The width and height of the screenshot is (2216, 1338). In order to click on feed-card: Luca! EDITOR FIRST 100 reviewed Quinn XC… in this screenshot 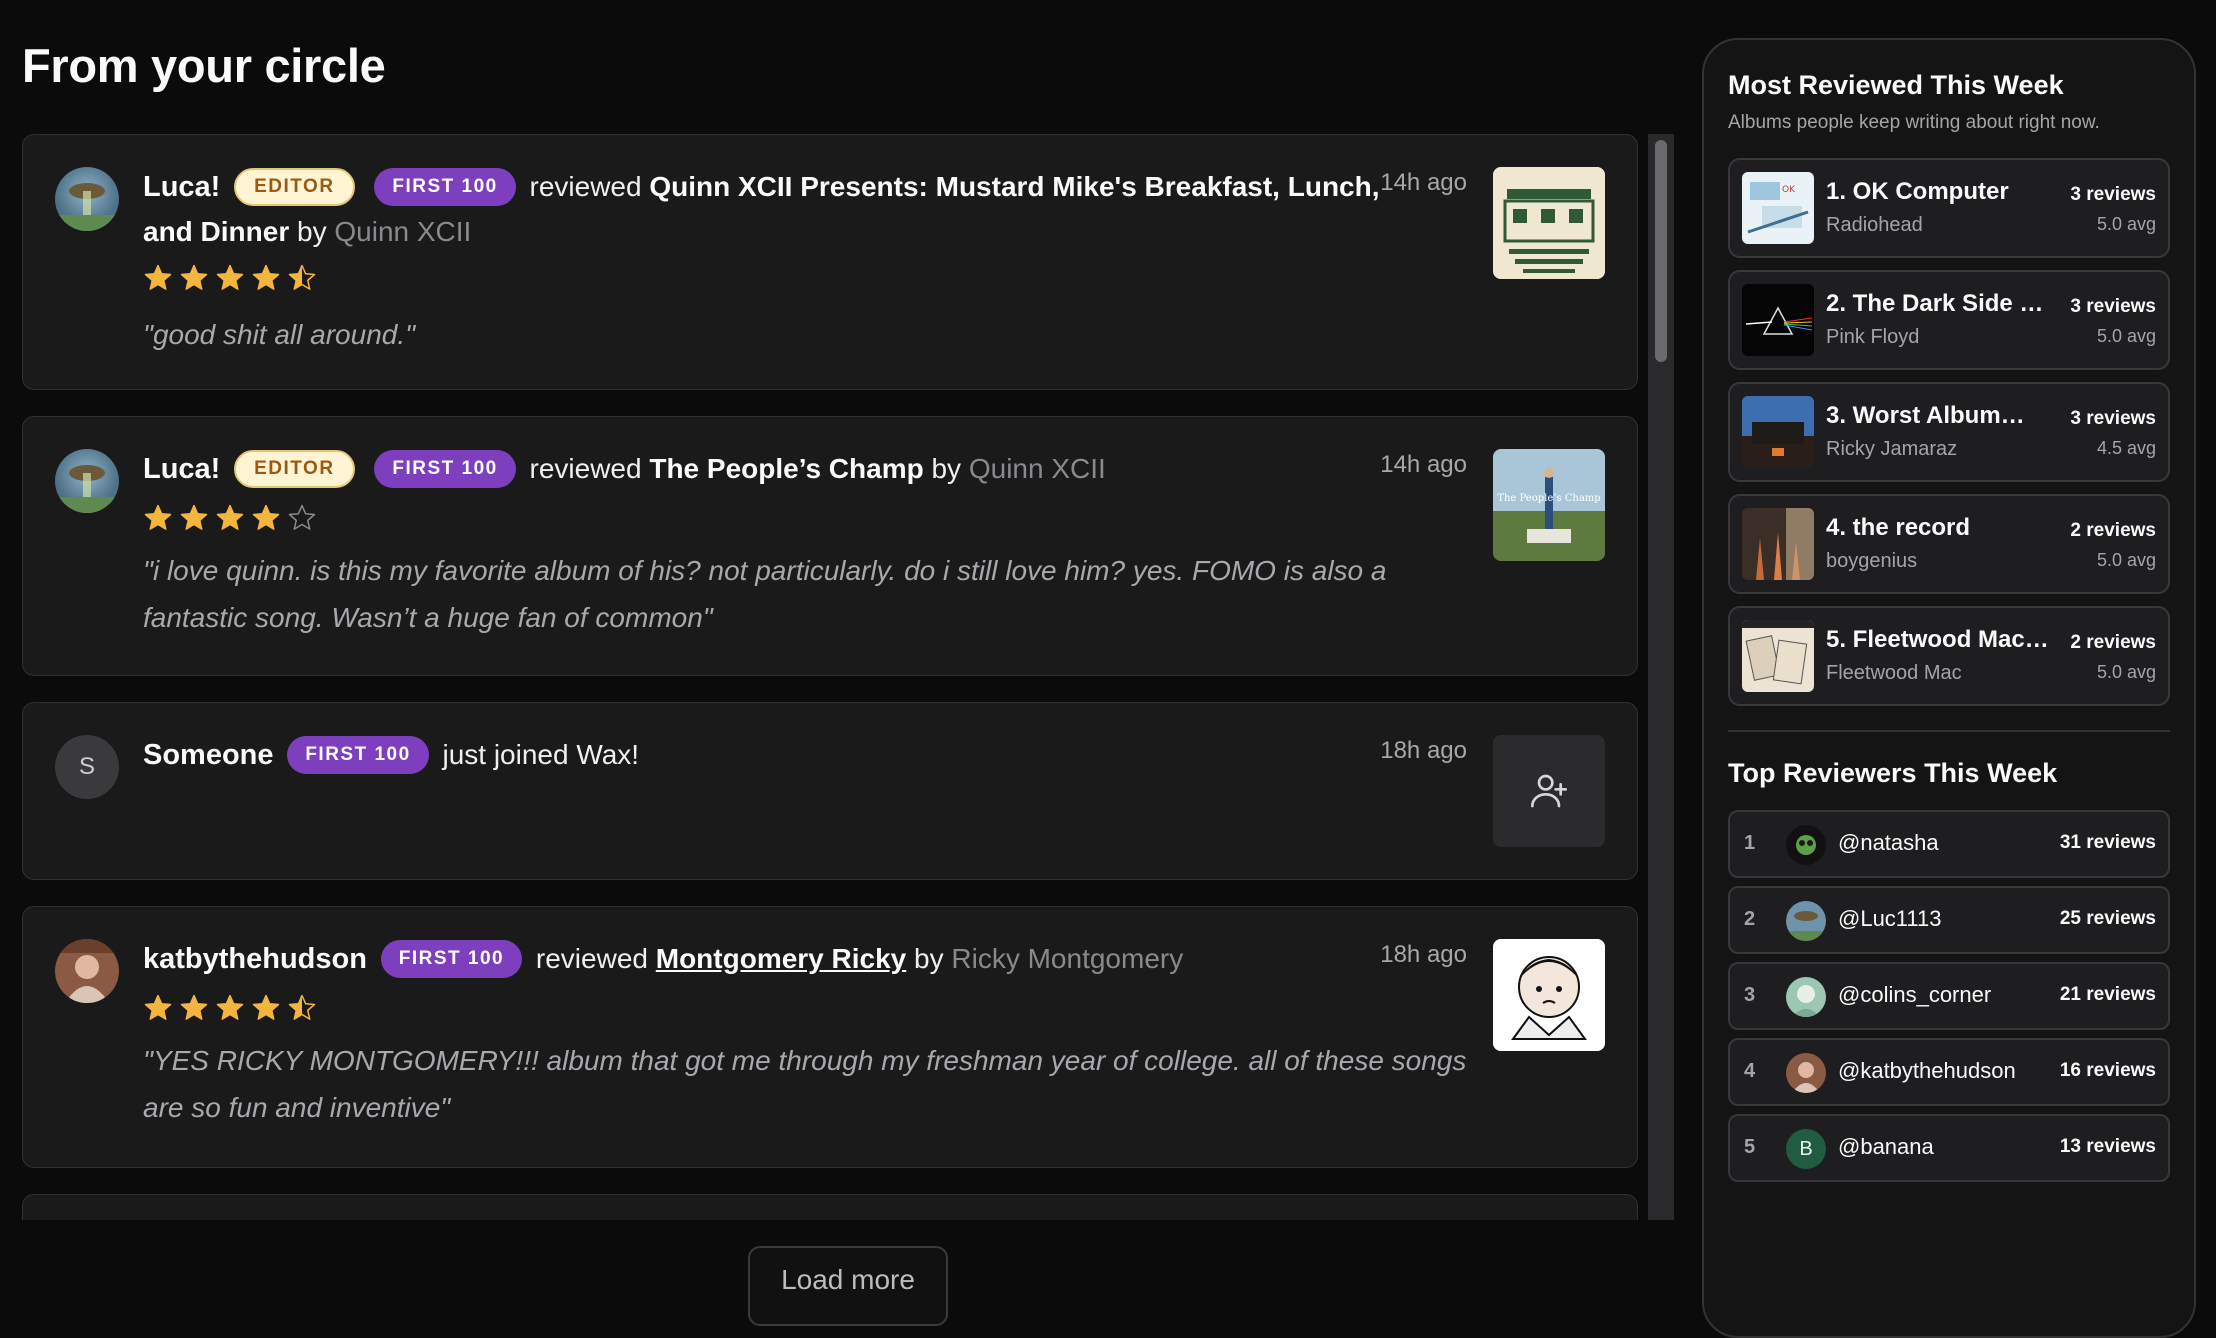, I will do `click(830, 262)`.